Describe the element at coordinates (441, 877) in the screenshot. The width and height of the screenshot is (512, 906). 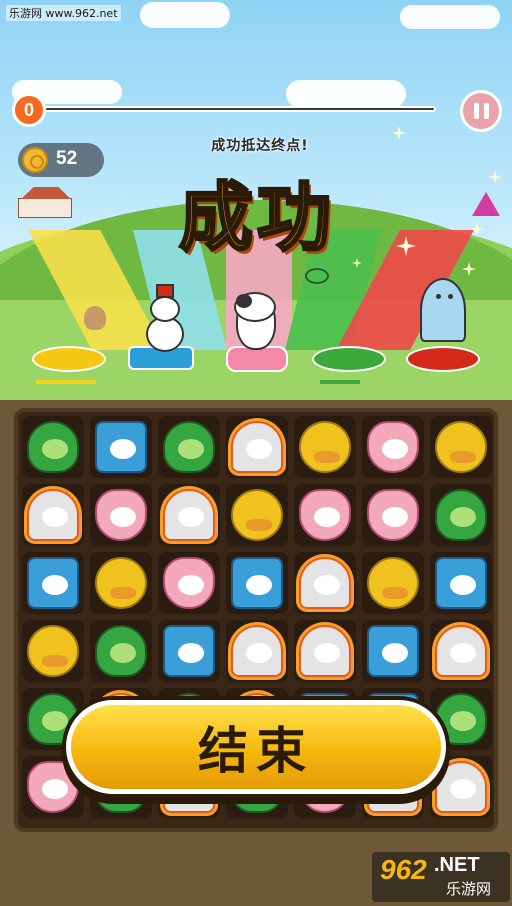
I see `site-logo: 962 .NET 乐游网` at that location.